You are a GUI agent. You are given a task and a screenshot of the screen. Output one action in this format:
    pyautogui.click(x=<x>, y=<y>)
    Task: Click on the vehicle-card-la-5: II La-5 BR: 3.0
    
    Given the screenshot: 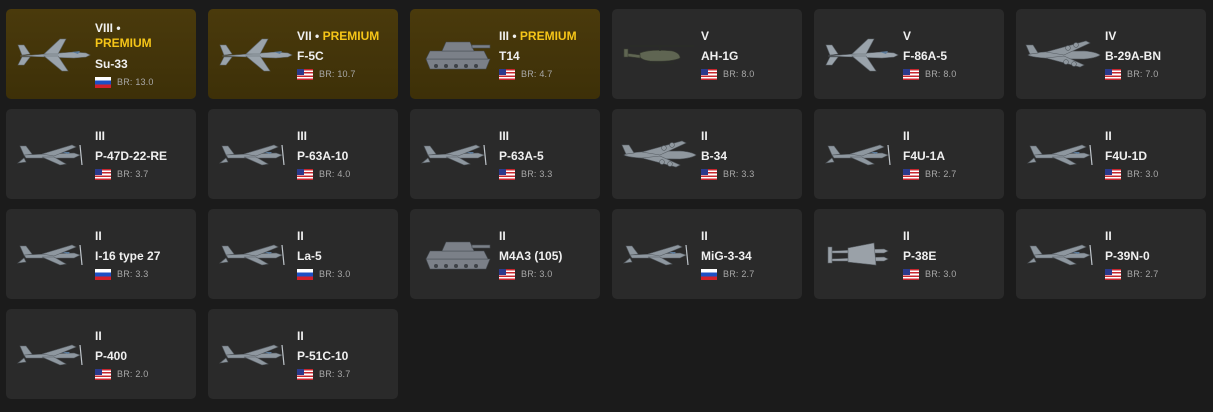 What is the action you would take?
    pyautogui.click(x=303, y=254)
    